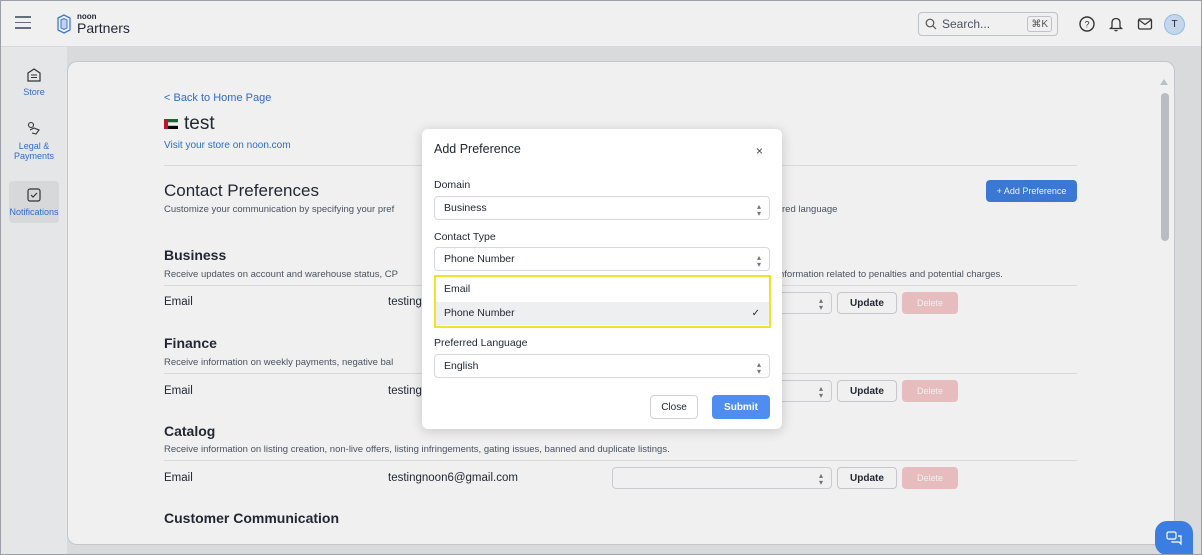  What do you see at coordinates (674, 407) in the screenshot?
I see `close-button: Close` at bounding box center [674, 407].